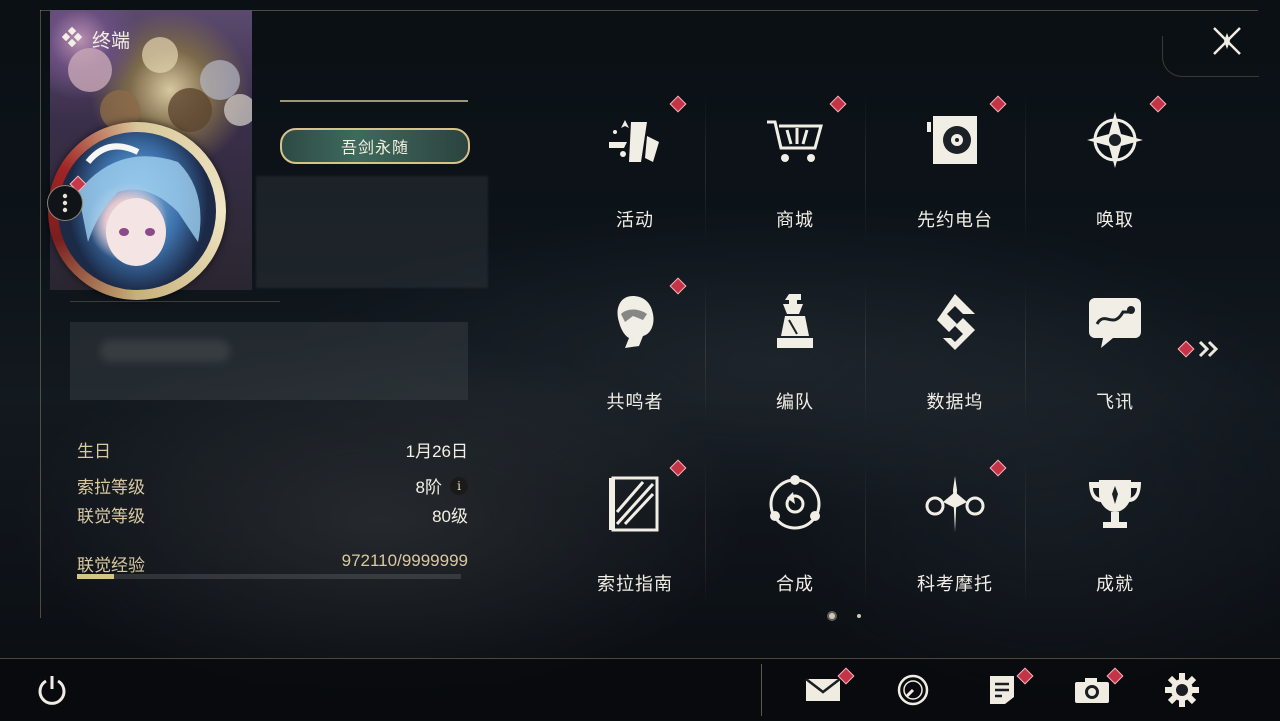 The image size is (1280, 721). Describe the element at coordinates (635, 180) in the screenshot. I see `menu-item-1: 活动` at that location.